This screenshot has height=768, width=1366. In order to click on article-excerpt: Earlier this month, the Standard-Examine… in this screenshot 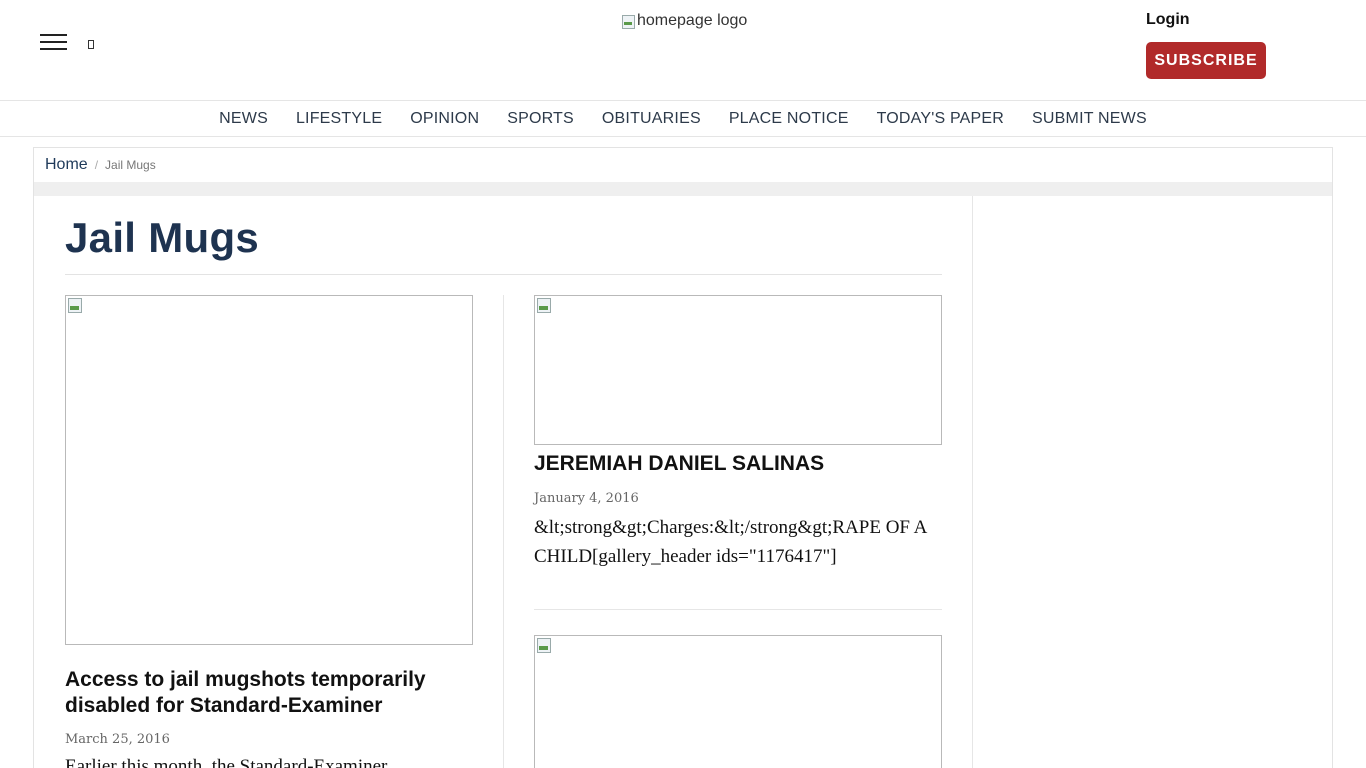, I will do `click(226, 762)`.